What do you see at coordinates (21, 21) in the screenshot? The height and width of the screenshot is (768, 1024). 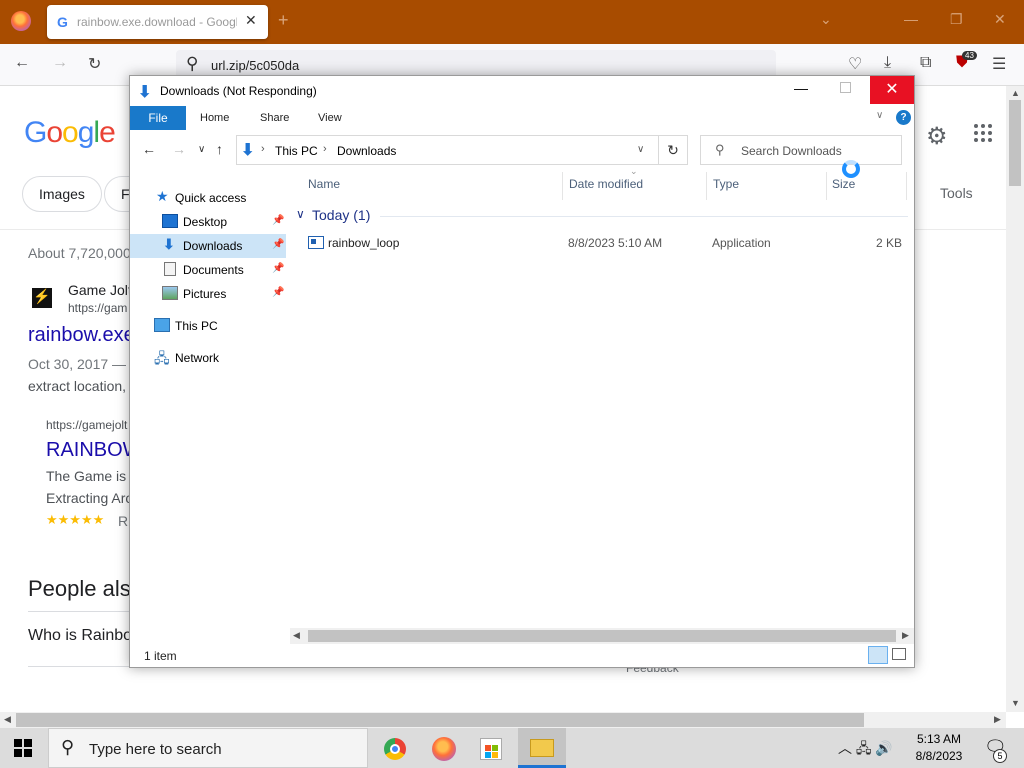 I see `firefox-logo-icon` at bounding box center [21, 21].